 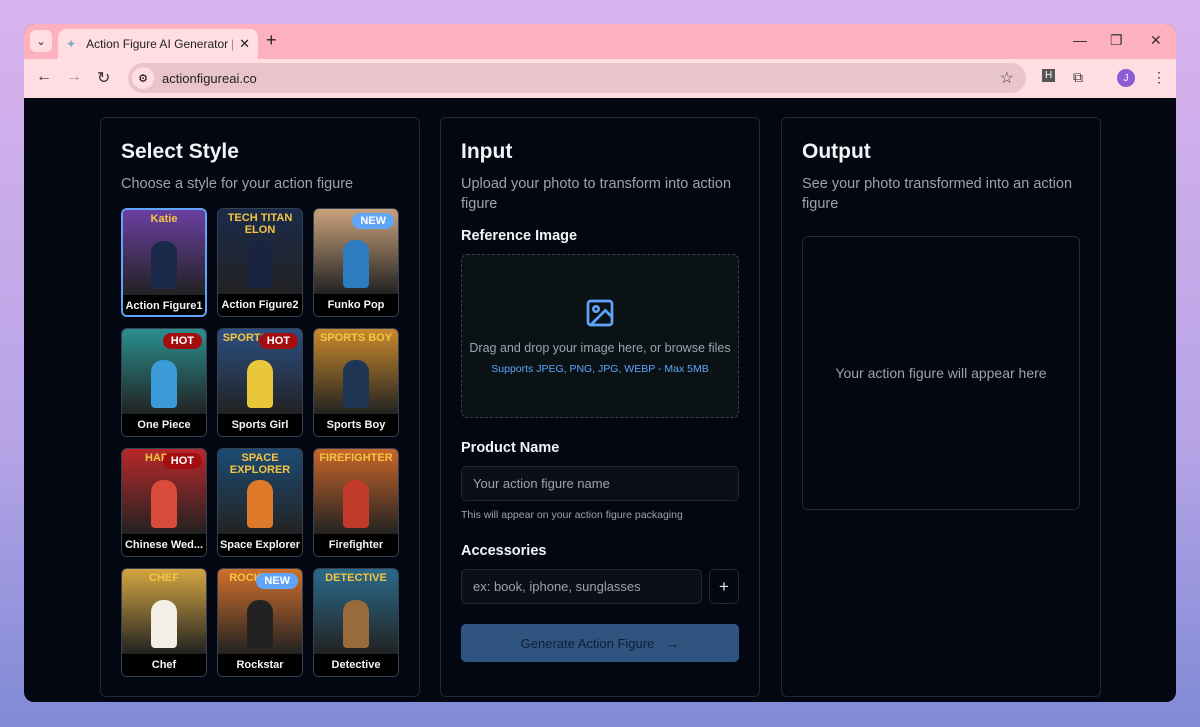 What do you see at coordinates (143, 78) in the screenshot?
I see `site-settings-icon: ⚙` at bounding box center [143, 78].